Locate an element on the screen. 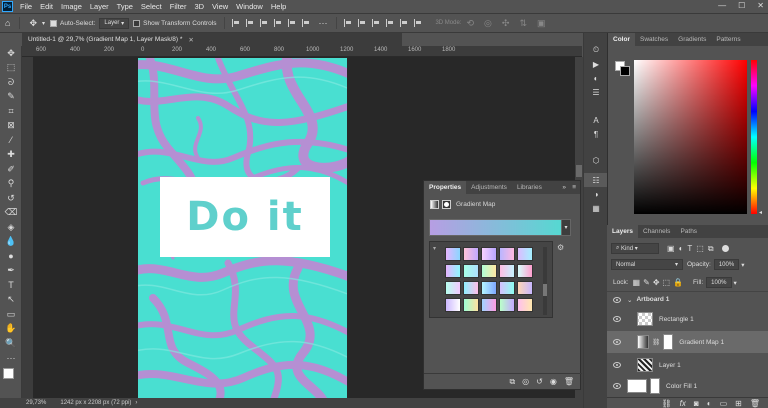  visibility-icon: ◉ is located at coordinates (553, 381).